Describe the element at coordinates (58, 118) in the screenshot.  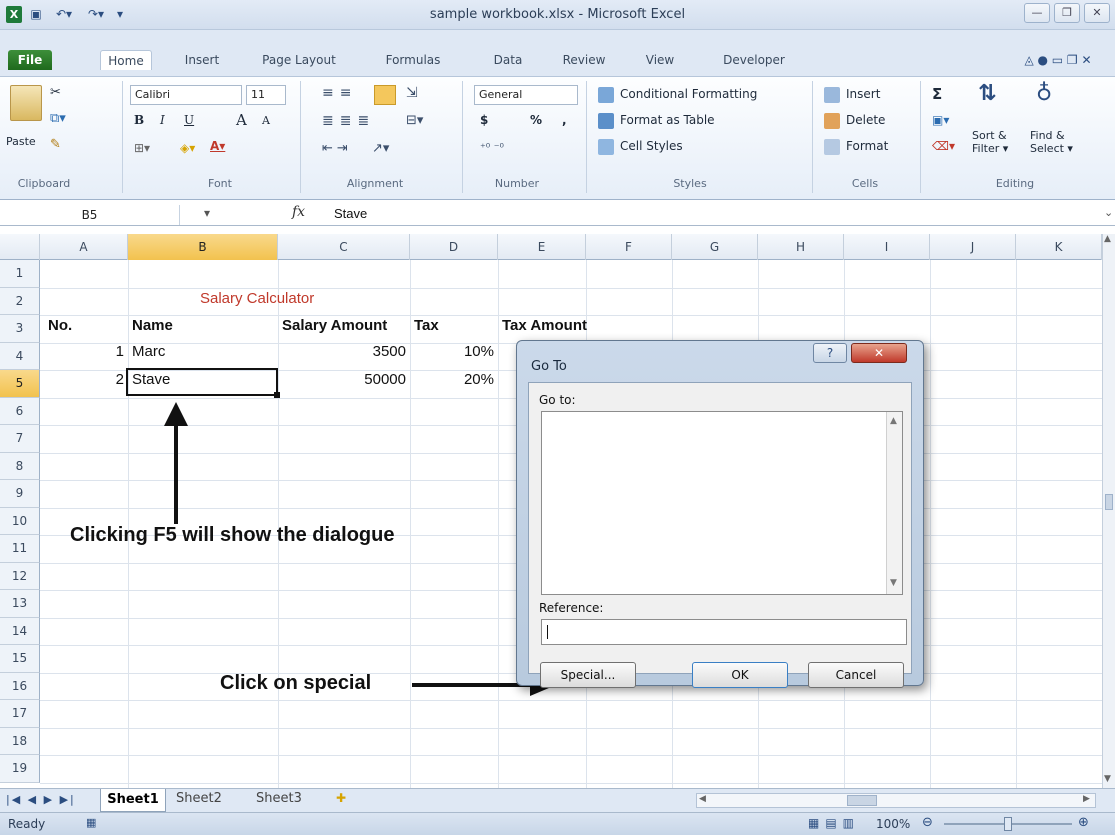
I see `copy-icon: ⧉▾` at that location.